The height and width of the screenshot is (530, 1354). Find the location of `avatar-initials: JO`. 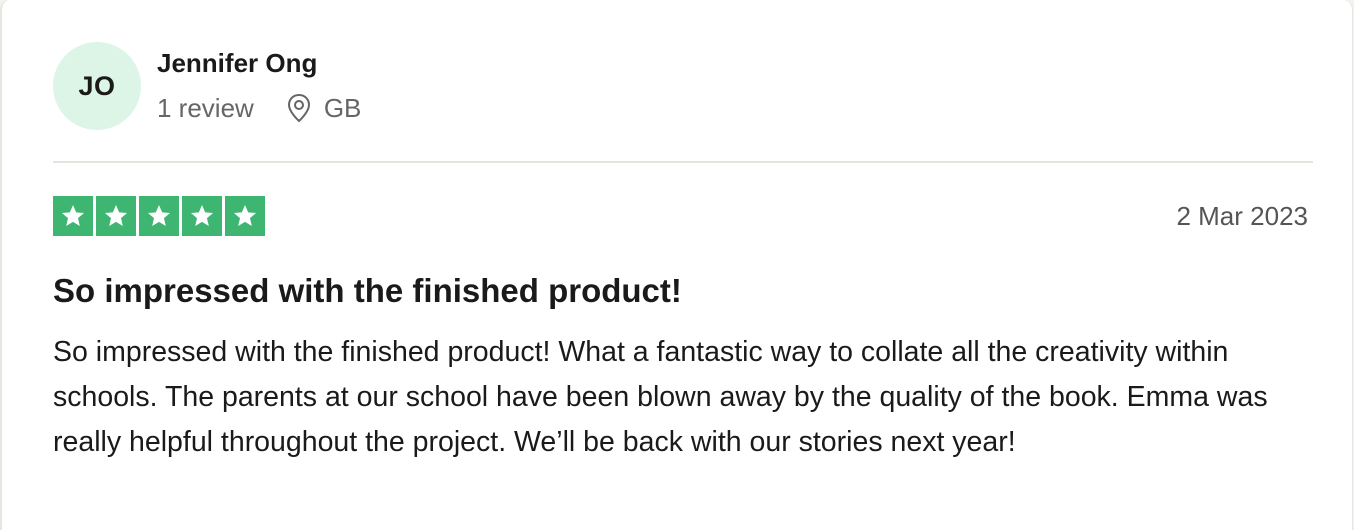

avatar-initials: JO is located at coordinates (97, 85).